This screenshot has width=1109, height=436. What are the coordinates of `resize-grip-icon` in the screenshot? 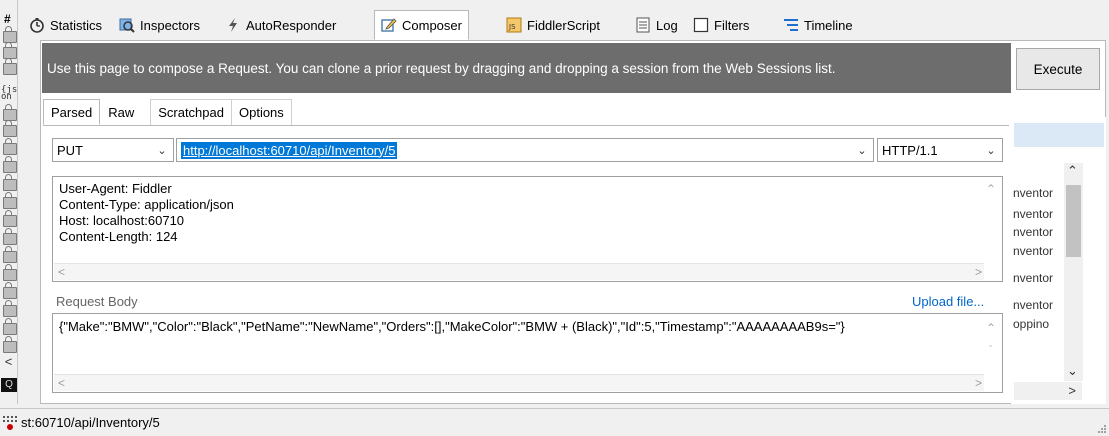 It's located at (1102, 429).